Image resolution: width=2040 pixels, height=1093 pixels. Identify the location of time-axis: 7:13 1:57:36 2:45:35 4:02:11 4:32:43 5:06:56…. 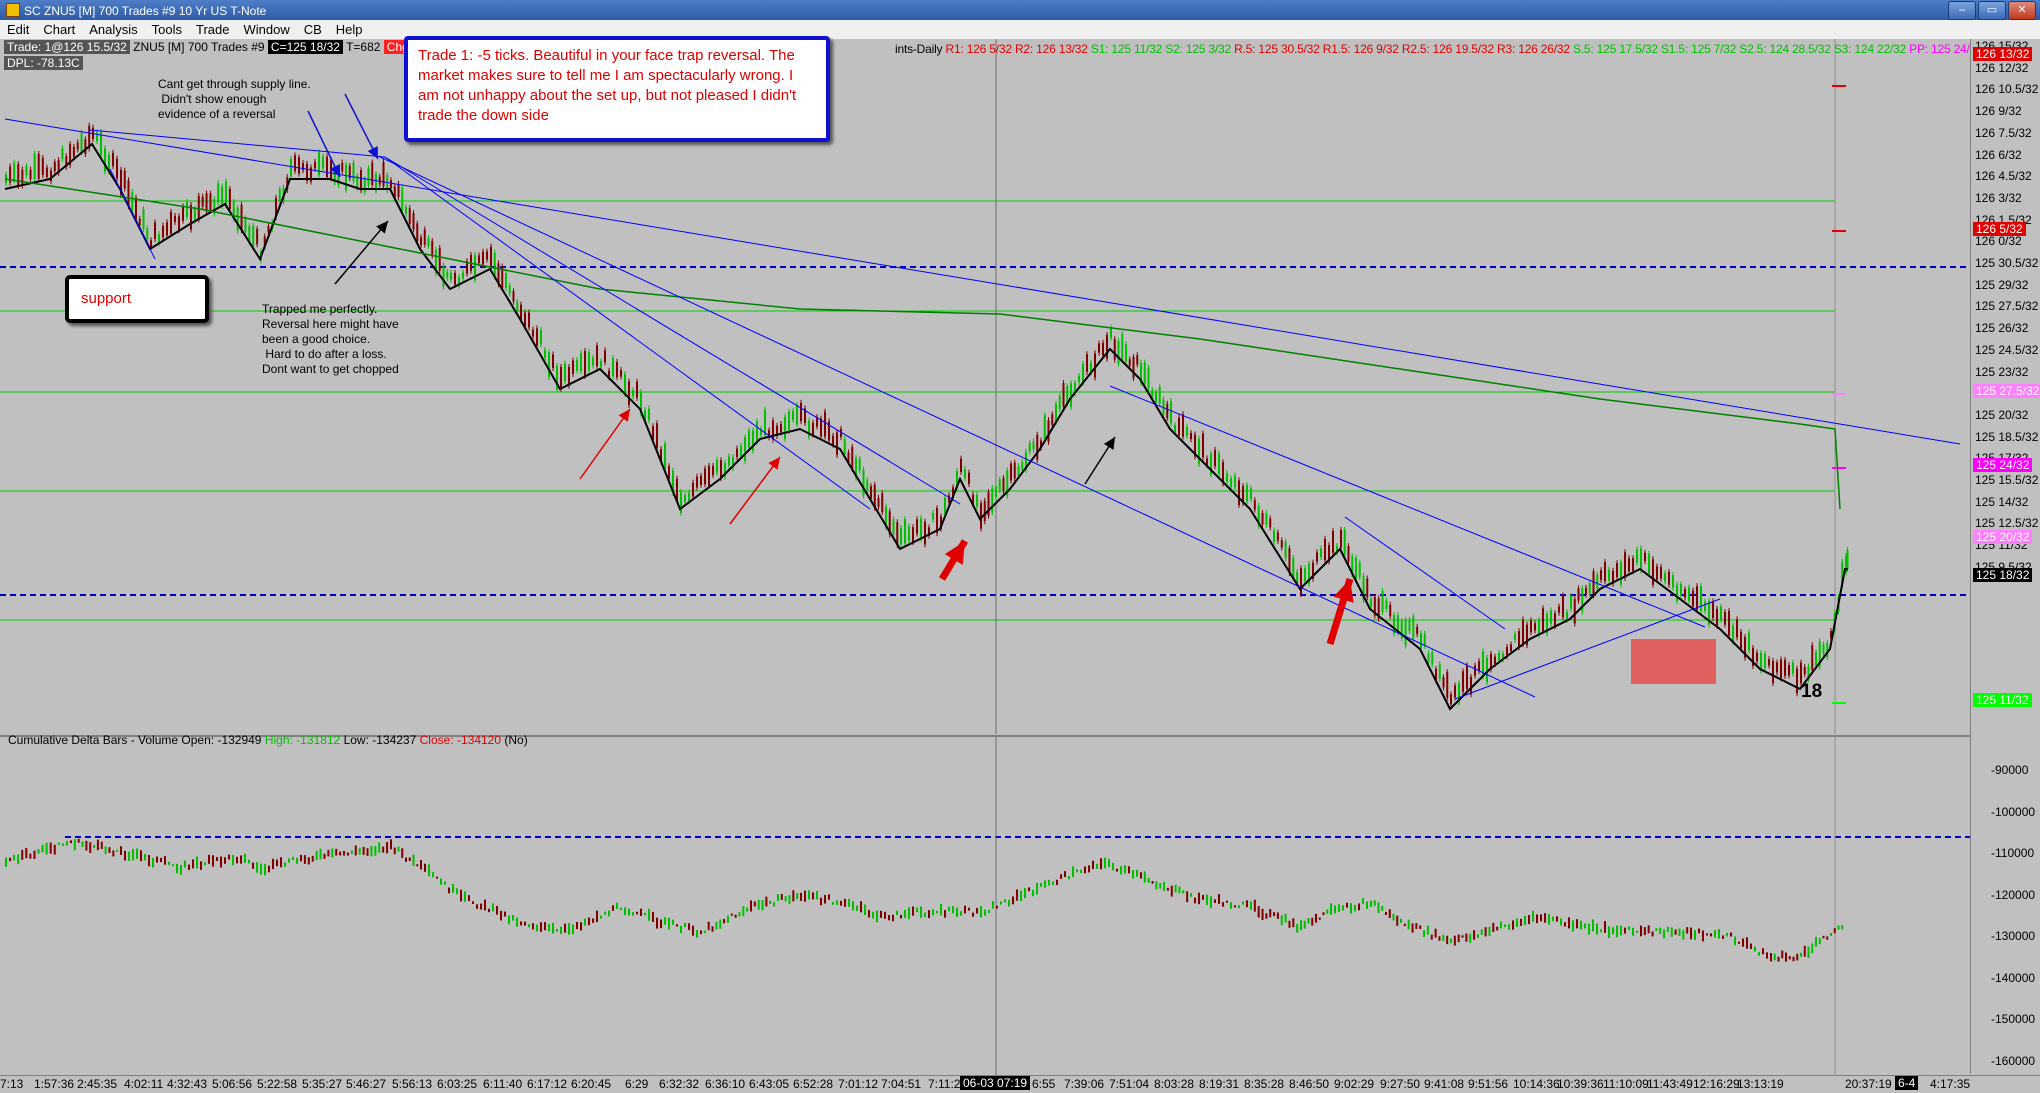
(1020, 1084).